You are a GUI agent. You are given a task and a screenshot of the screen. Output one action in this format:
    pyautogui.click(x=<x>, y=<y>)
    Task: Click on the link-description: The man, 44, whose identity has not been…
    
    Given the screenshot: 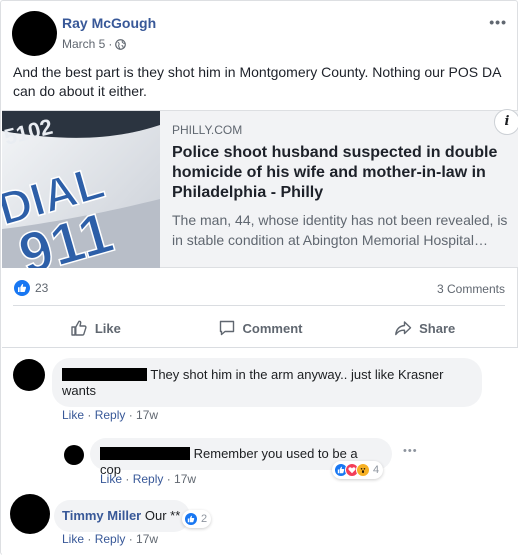 What is the action you would take?
    pyautogui.click(x=340, y=230)
    